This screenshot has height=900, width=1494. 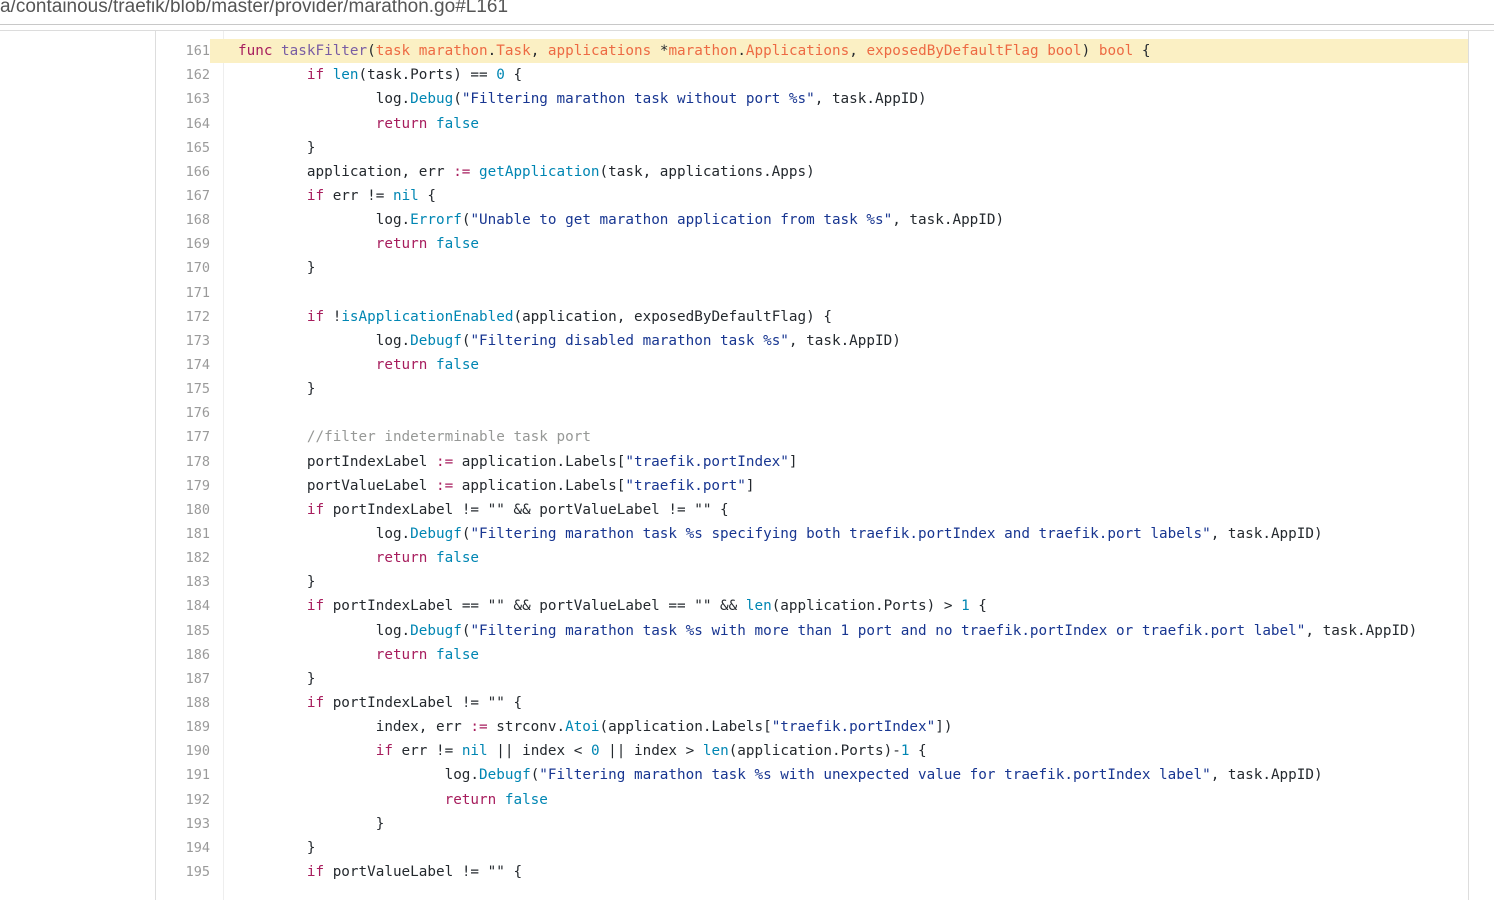 What do you see at coordinates (183, 606) in the screenshot?
I see `line-number: 184` at bounding box center [183, 606].